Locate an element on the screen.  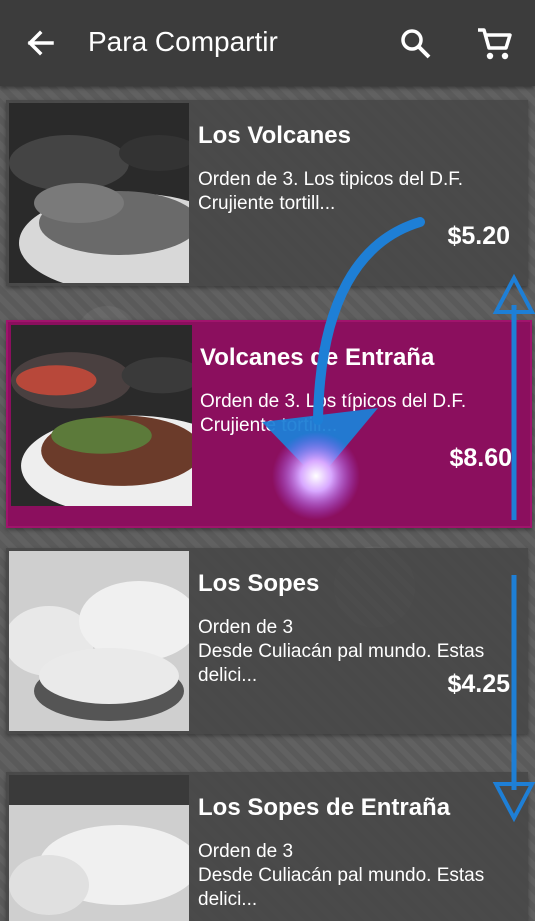
item-name: Los Sopes is located at coordinates (259, 583).